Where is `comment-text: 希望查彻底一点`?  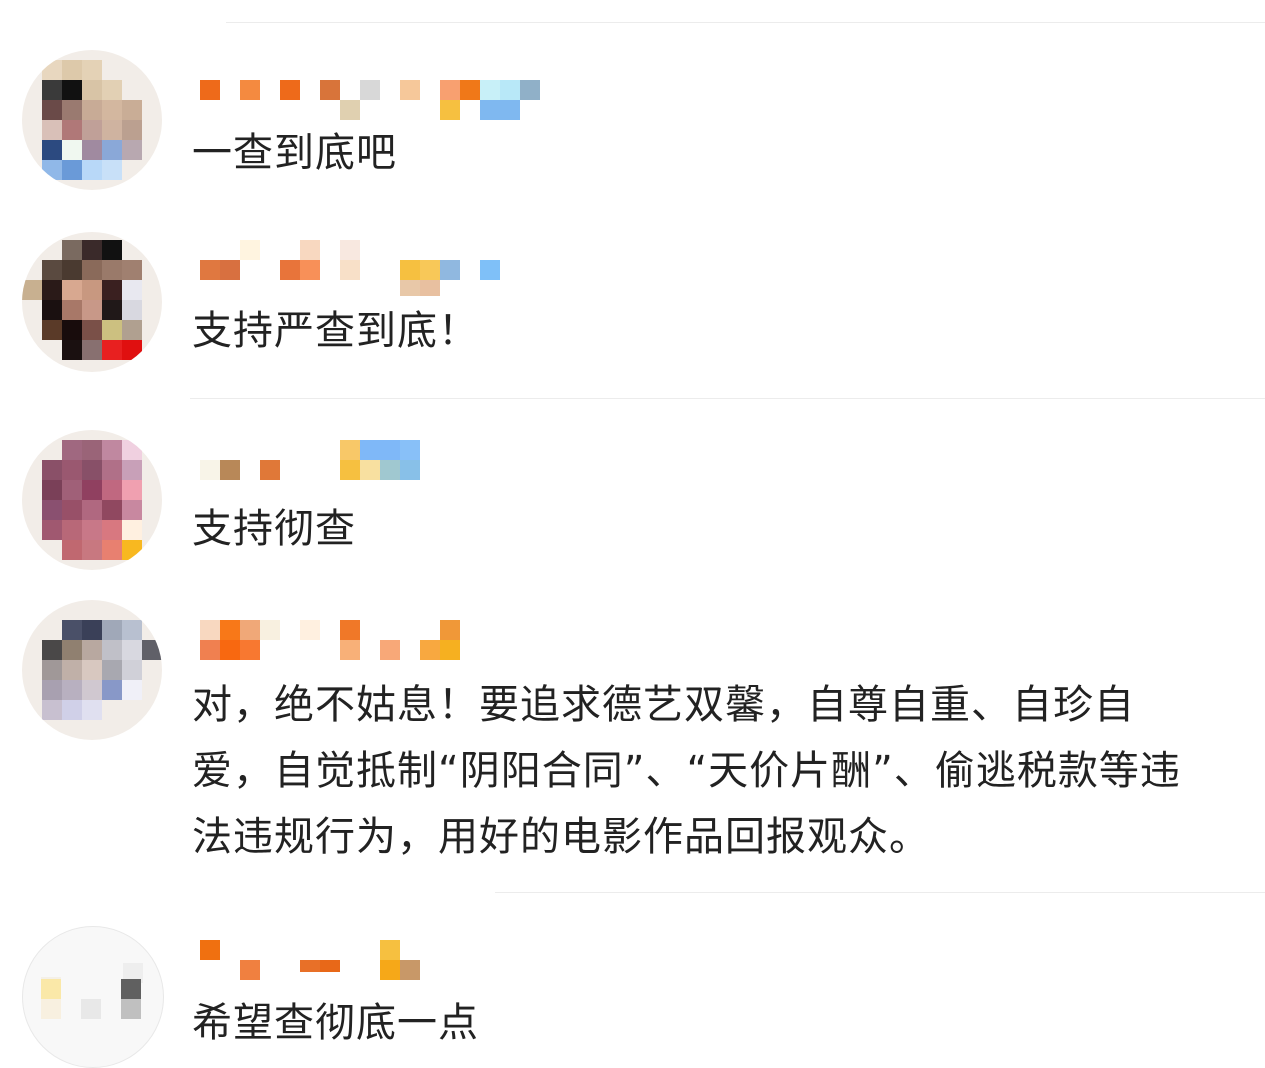
comment-text: 希望查彻底一点 is located at coordinates (335, 1023).